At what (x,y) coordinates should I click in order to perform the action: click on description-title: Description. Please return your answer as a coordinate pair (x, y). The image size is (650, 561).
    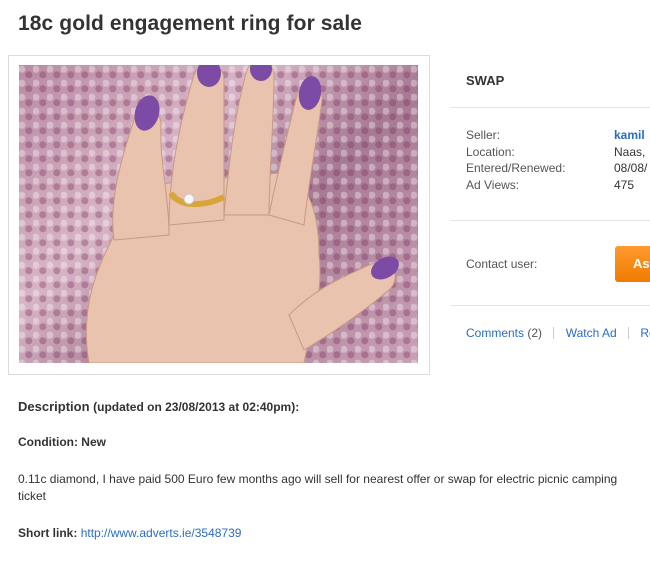
    Looking at the image, I should click on (54, 406).